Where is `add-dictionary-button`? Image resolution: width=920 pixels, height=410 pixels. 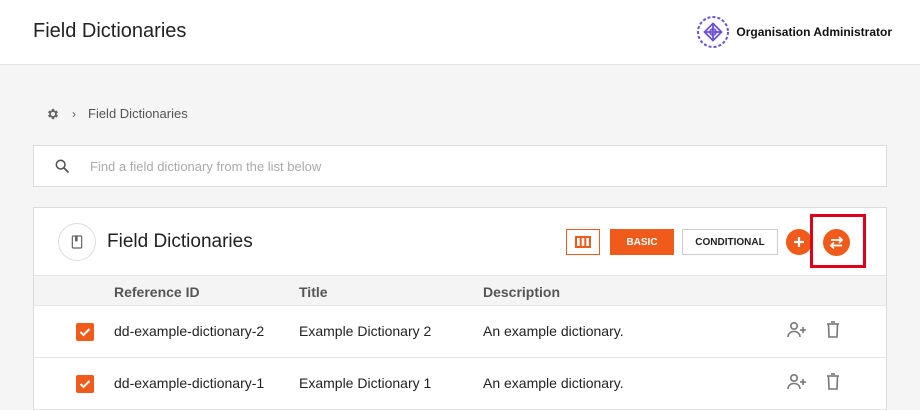 add-dictionary-button is located at coordinates (799, 242).